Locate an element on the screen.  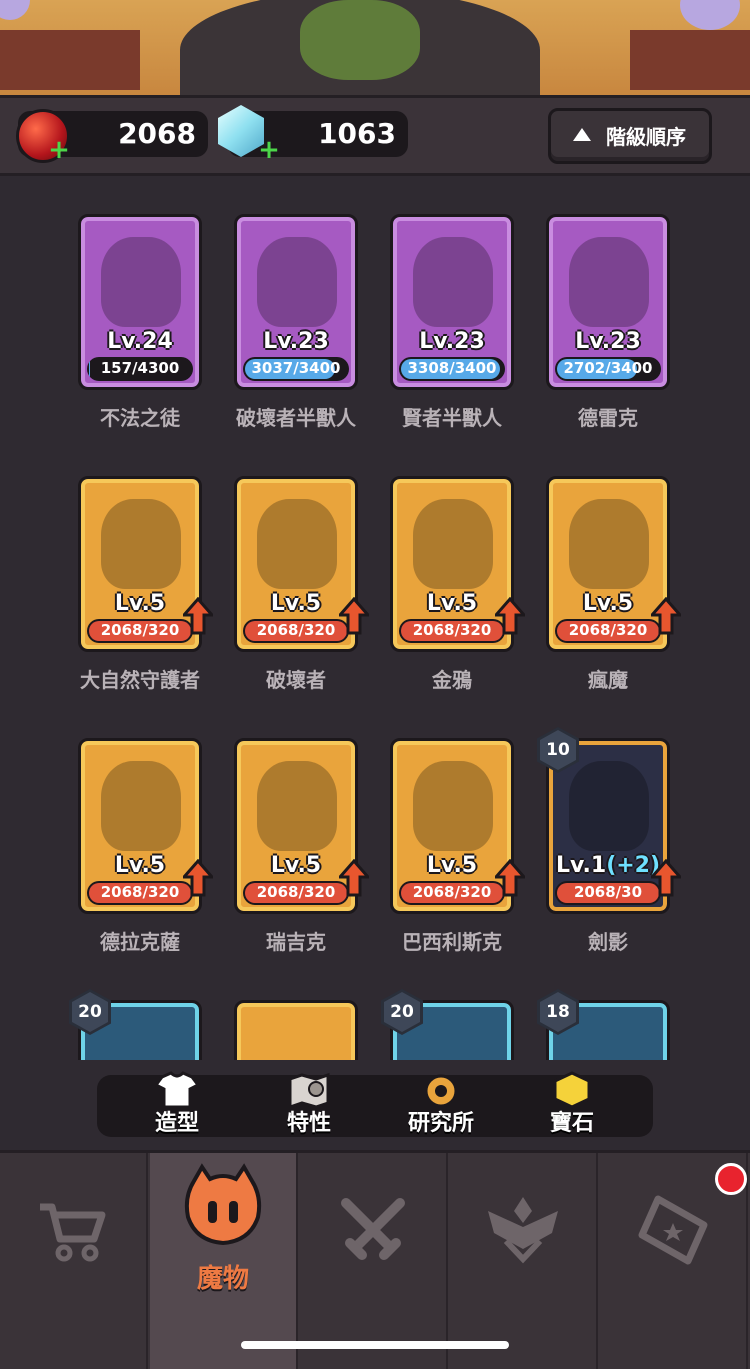
monster-card-partial: 18 is located at coordinates (608, 1030).